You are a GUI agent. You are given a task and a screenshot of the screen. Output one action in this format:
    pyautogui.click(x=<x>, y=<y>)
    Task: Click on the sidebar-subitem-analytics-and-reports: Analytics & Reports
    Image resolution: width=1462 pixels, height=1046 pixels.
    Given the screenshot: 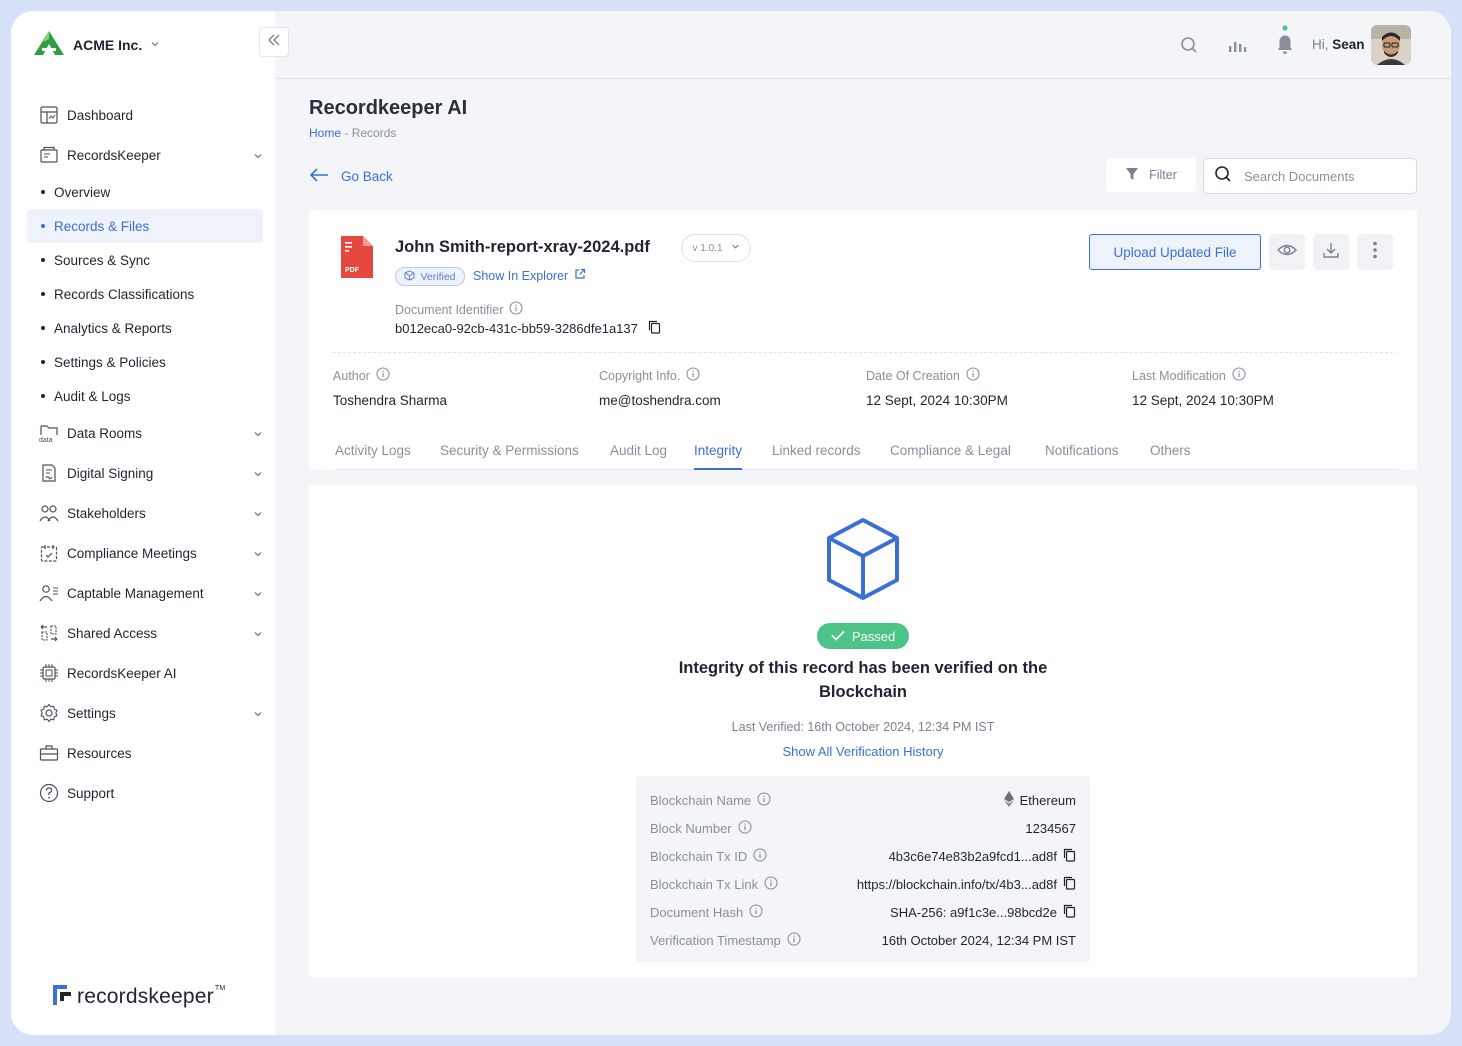 What is the action you would take?
    pyautogui.click(x=145, y=328)
    